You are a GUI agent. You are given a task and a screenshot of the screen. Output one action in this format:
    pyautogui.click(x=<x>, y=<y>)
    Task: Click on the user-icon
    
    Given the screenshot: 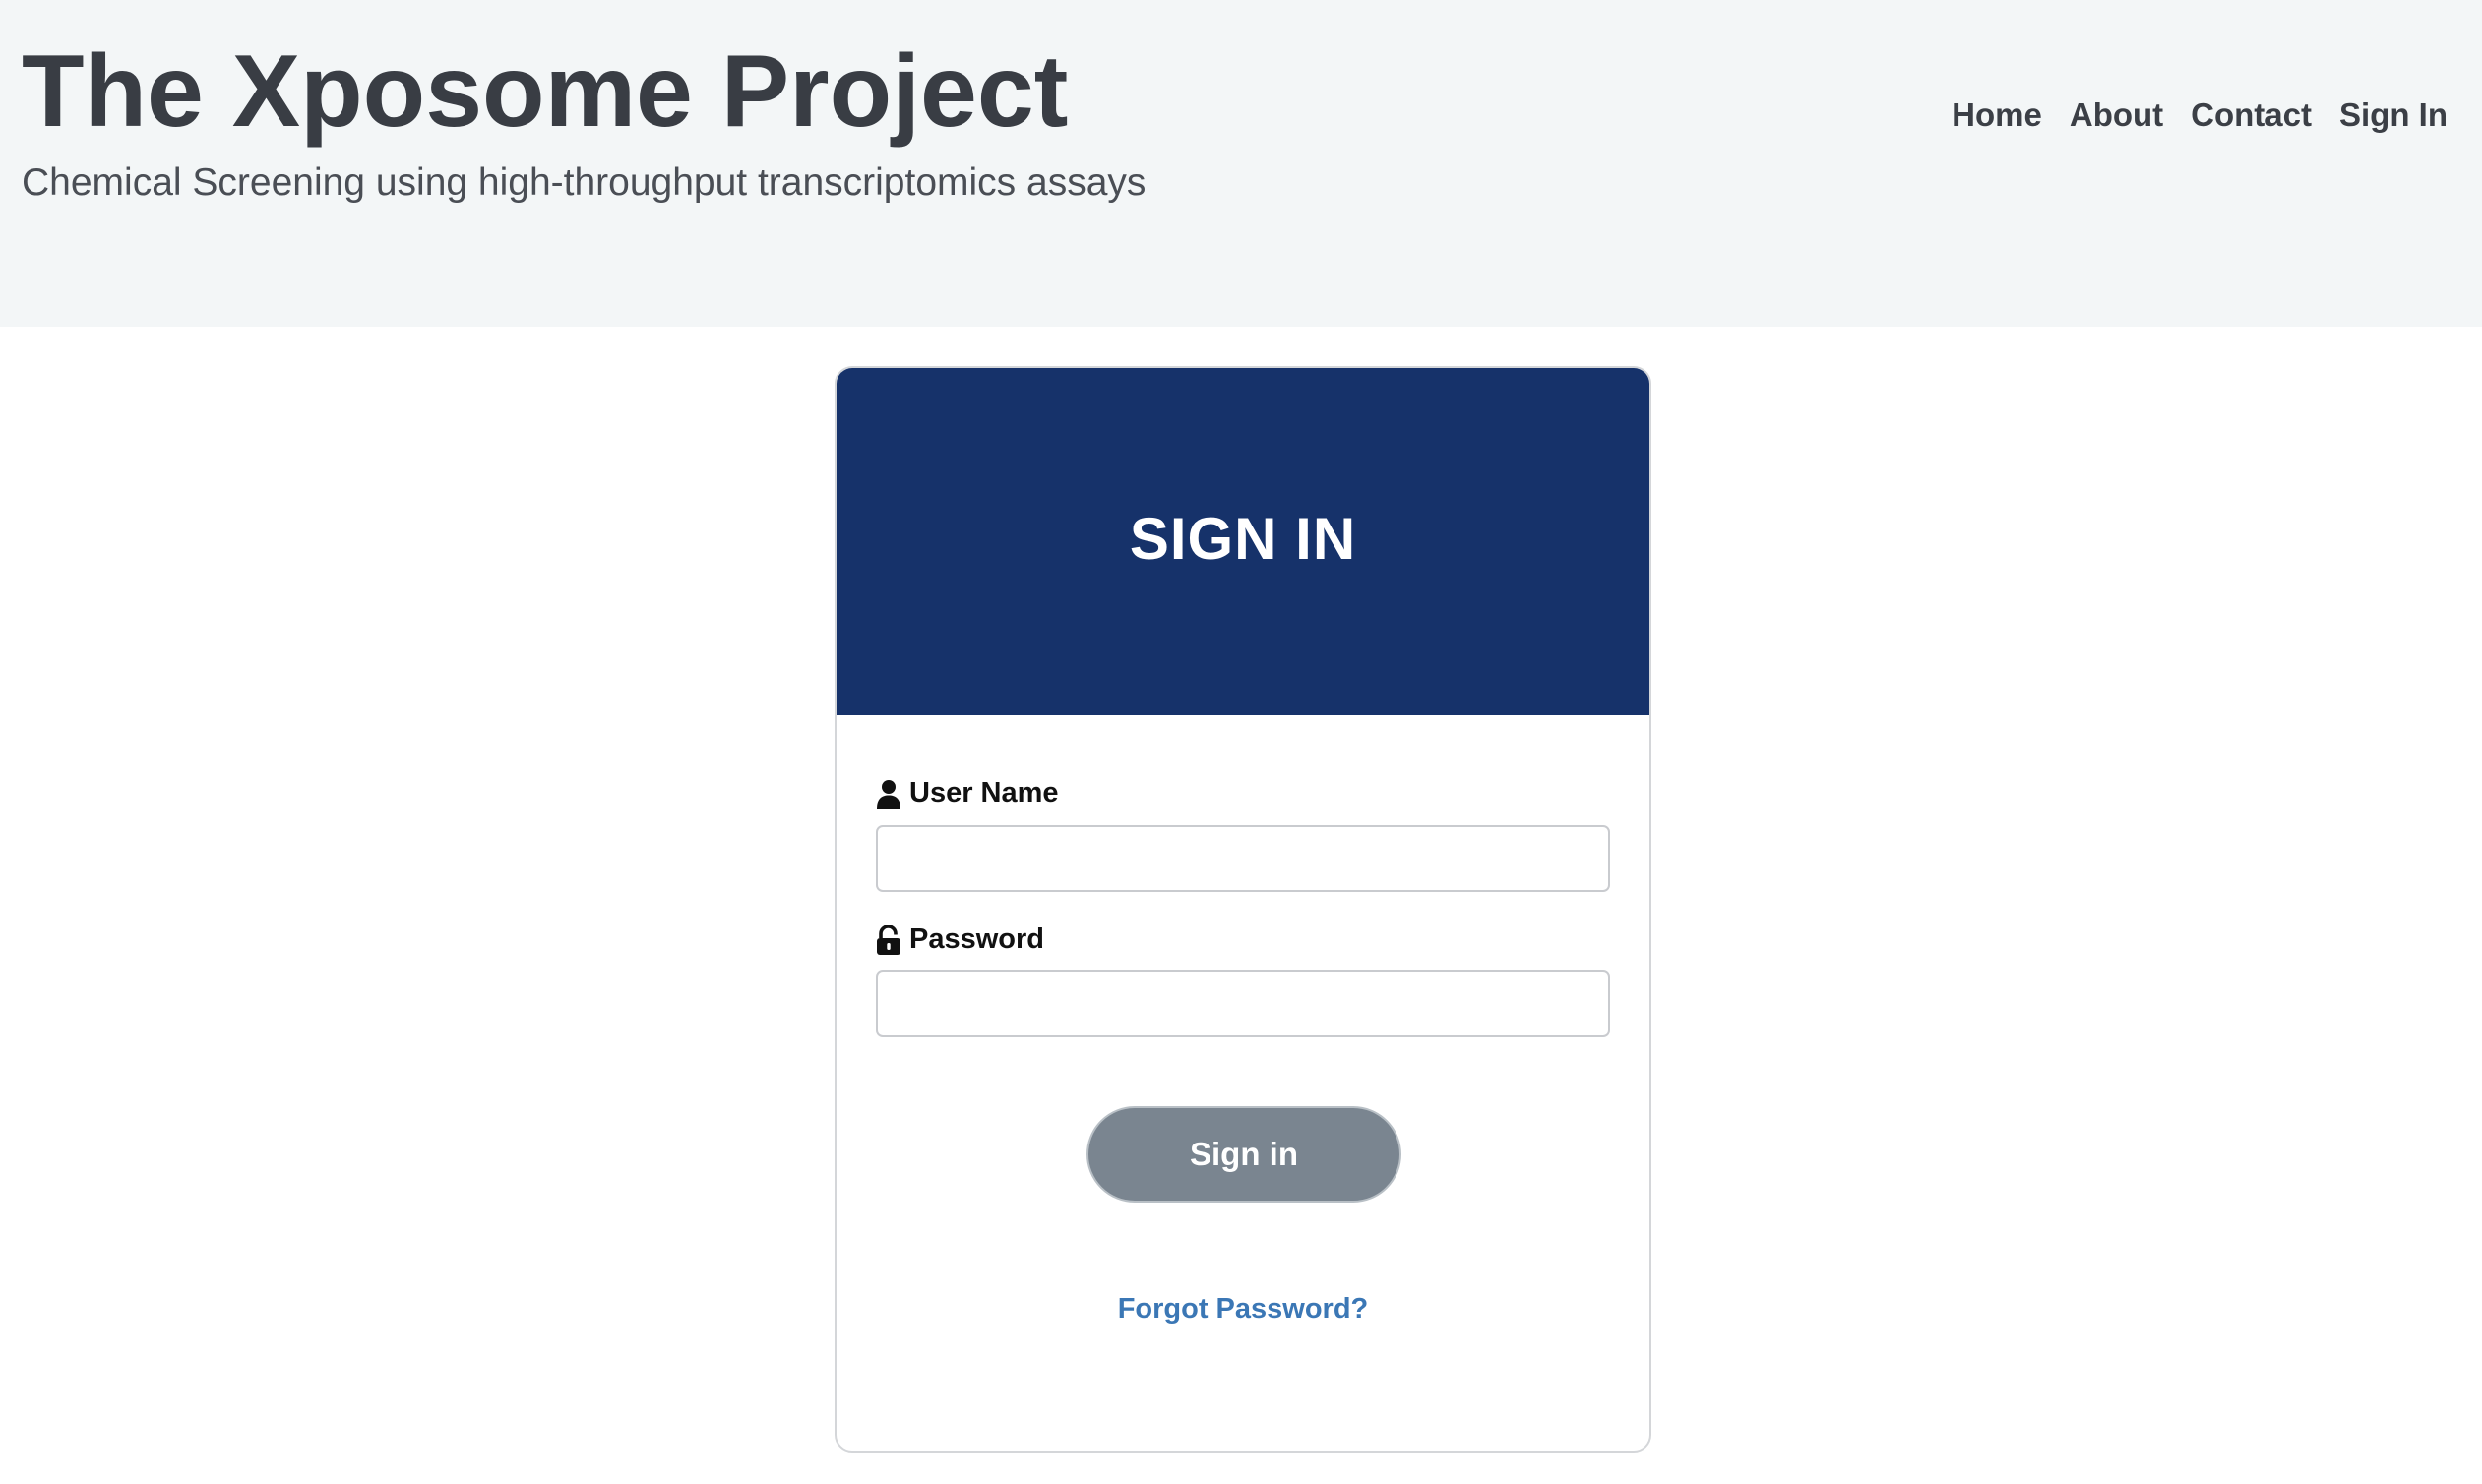 What is the action you would take?
    pyautogui.click(x=888, y=794)
    